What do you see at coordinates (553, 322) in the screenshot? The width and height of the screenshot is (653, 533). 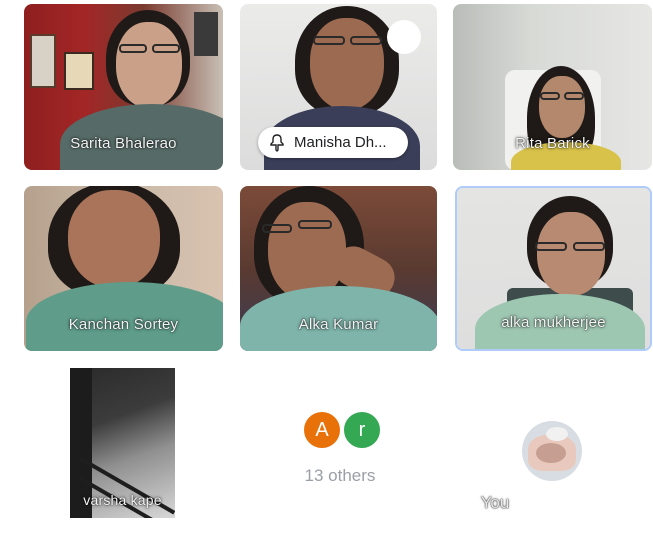 I see `participant-name: alka mukherjee` at bounding box center [553, 322].